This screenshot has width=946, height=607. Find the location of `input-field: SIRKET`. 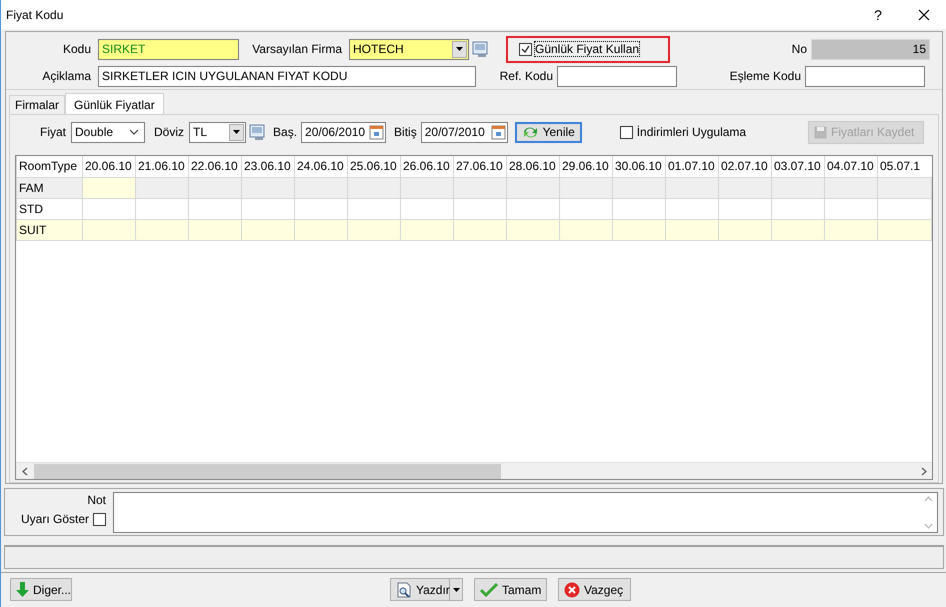

input-field: SIRKET is located at coordinates (168, 49).